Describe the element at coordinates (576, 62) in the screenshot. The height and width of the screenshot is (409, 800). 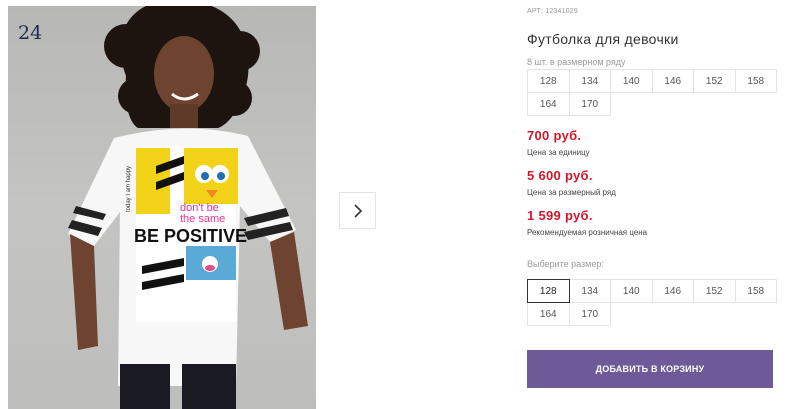
I see `size-row-label: 8 шт. в размерном ряду` at that location.